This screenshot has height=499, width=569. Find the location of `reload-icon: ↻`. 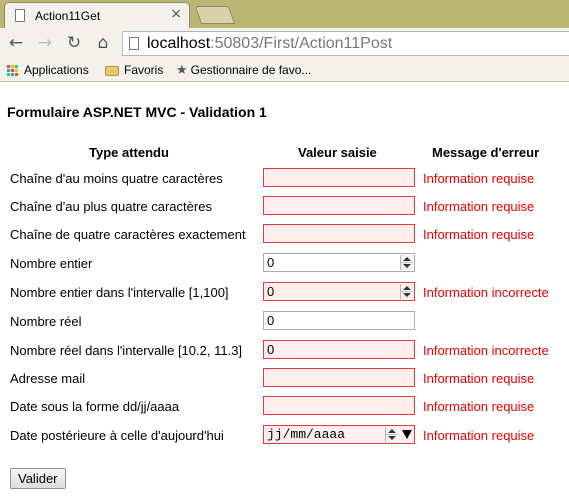

reload-icon: ↻ is located at coordinates (74, 43).